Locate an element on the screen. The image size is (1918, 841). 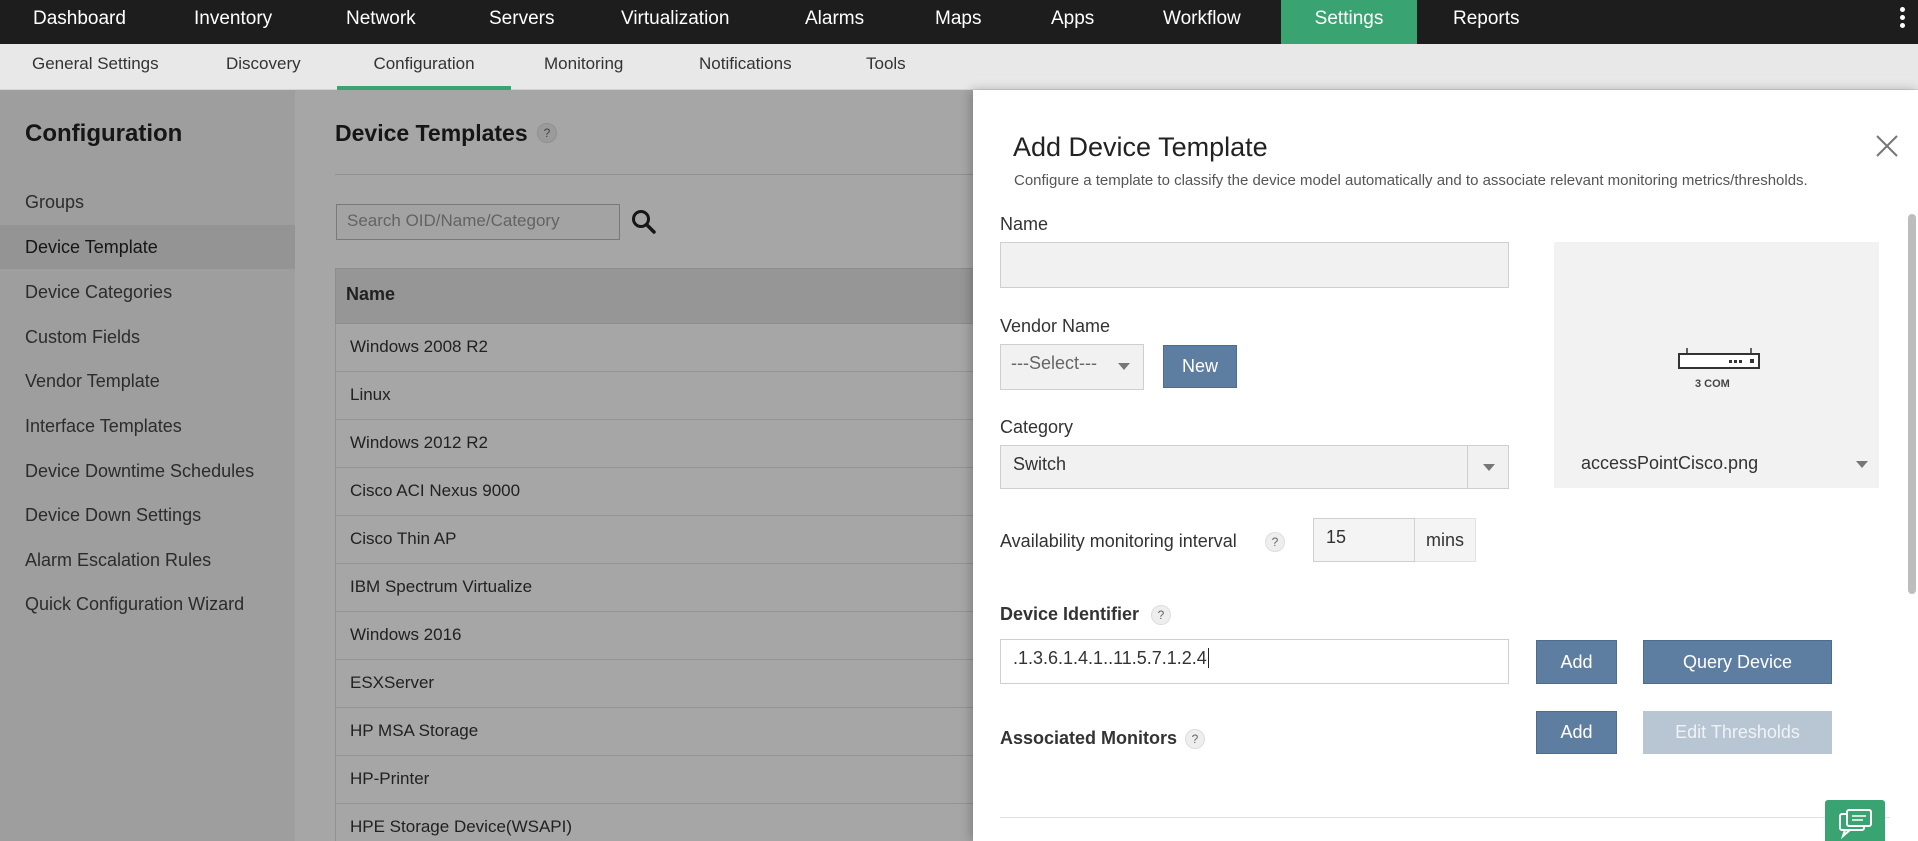
nav-maps: Maps is located at coordinates (958, 22).